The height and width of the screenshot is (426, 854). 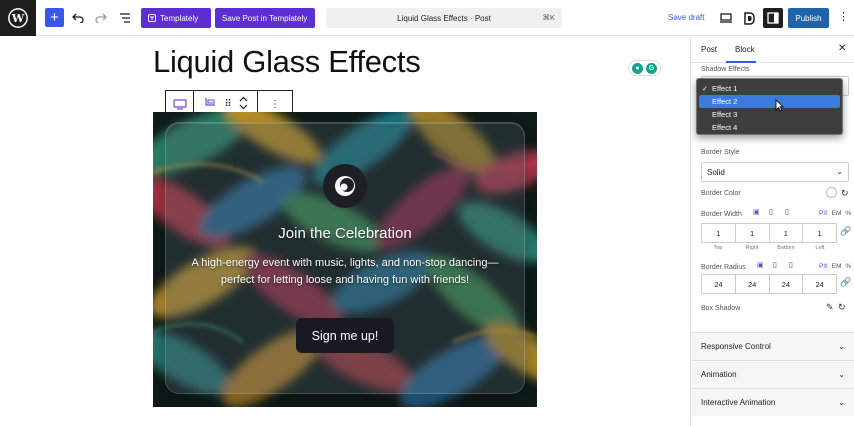 I want to click on border-style-select: Solid ⌄, so click(x=775, y=172).